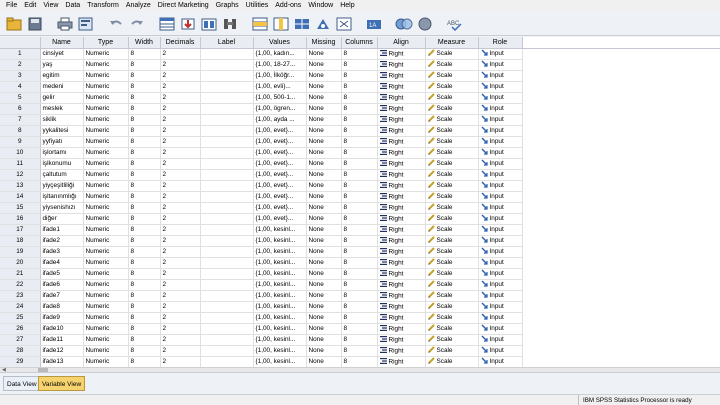 The width and height of the screenshot is (720, 405). Describe the element at coordinates (321, 6) in the screenshot. I see `menu-window: Window` at that location.